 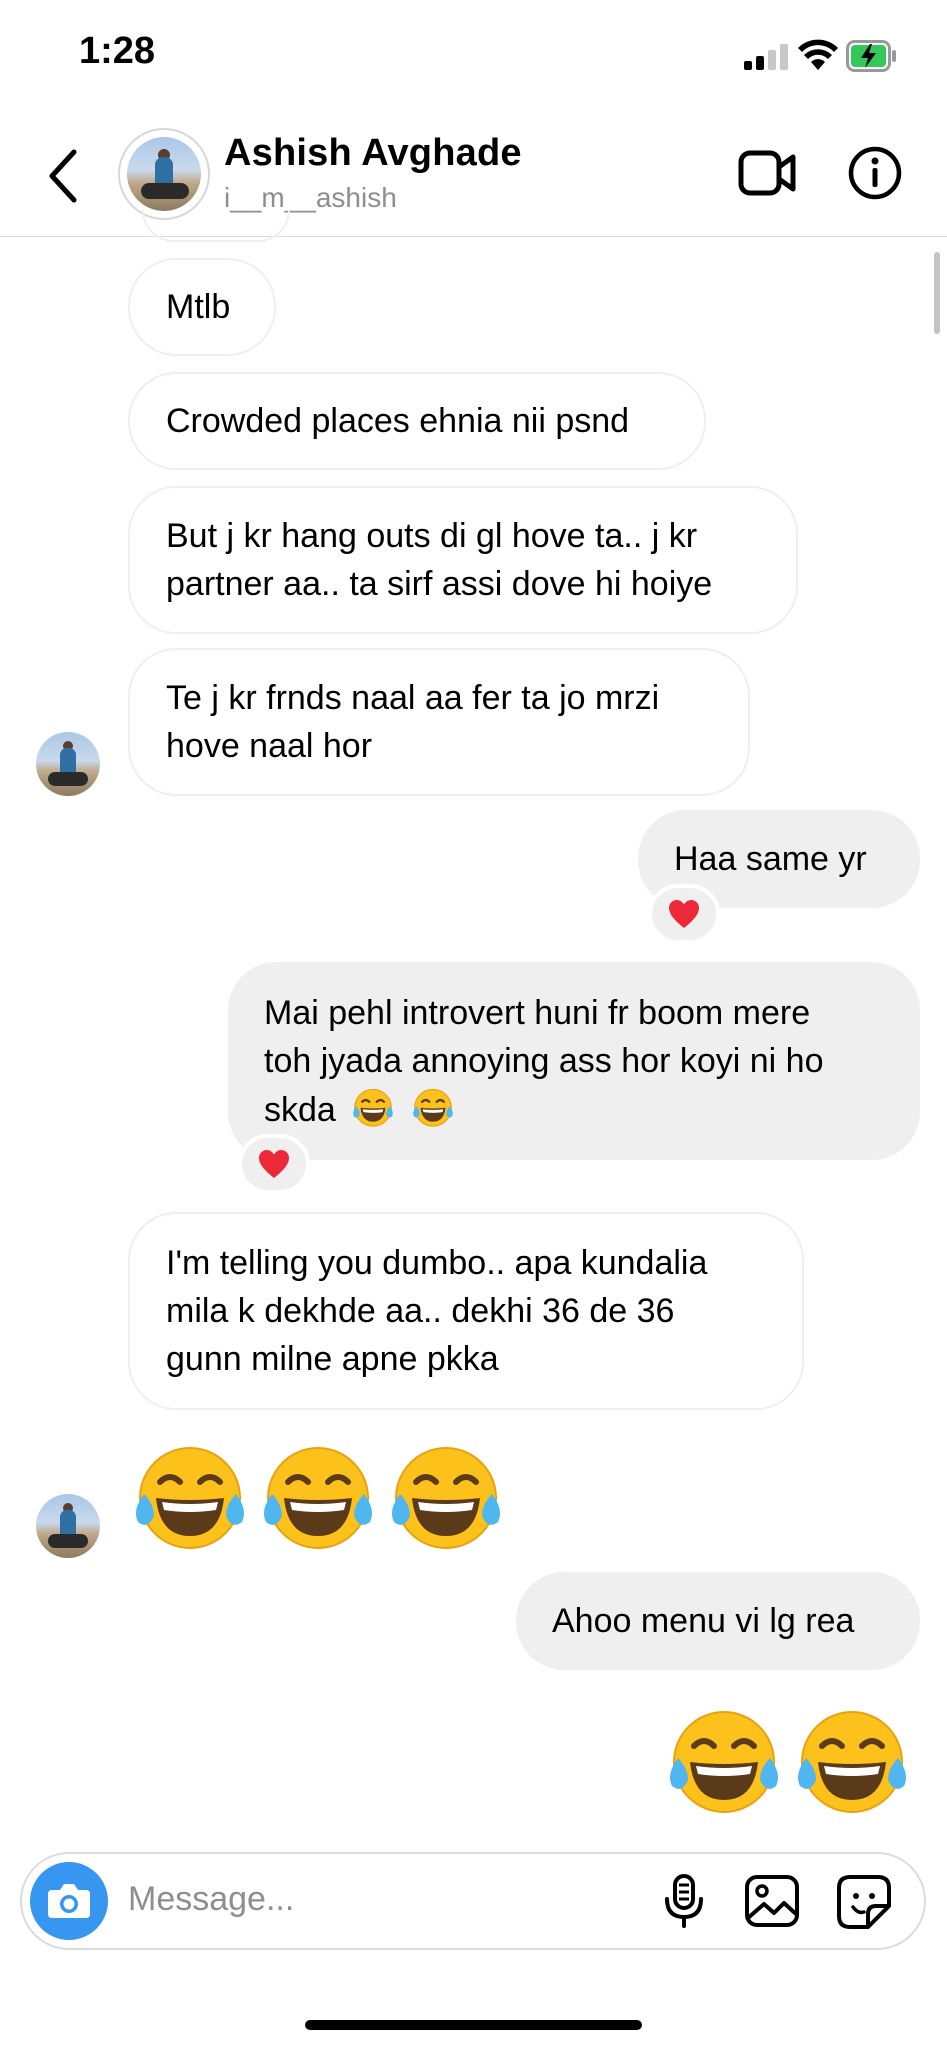 I want to click on message-line: But j kr hang outs di gl hove ta.. j kr, so click(x=432, y=536).